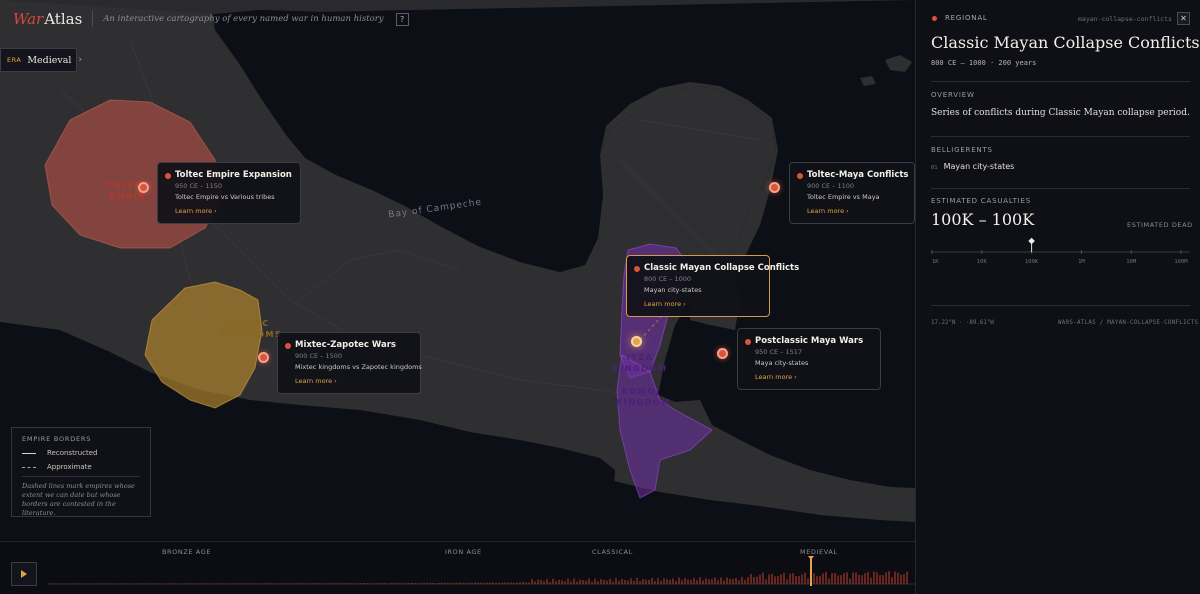 The width and height of the screenshot is (1200, 594). I want to click on timeline-histogram, so click(481, 571).